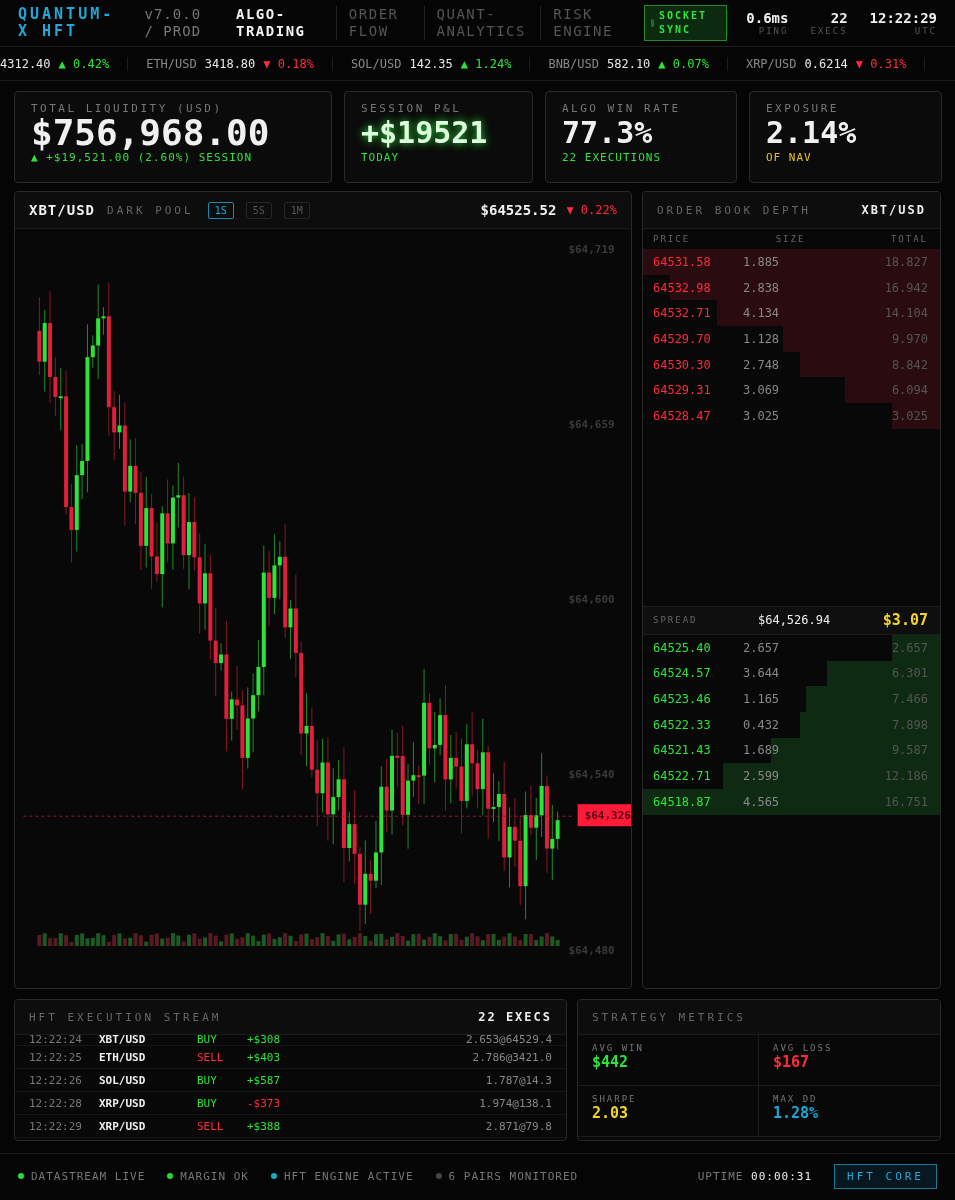 This screenshot has height=1200, width=955. I want to click on order-total: 2.657, so click(909, 647).